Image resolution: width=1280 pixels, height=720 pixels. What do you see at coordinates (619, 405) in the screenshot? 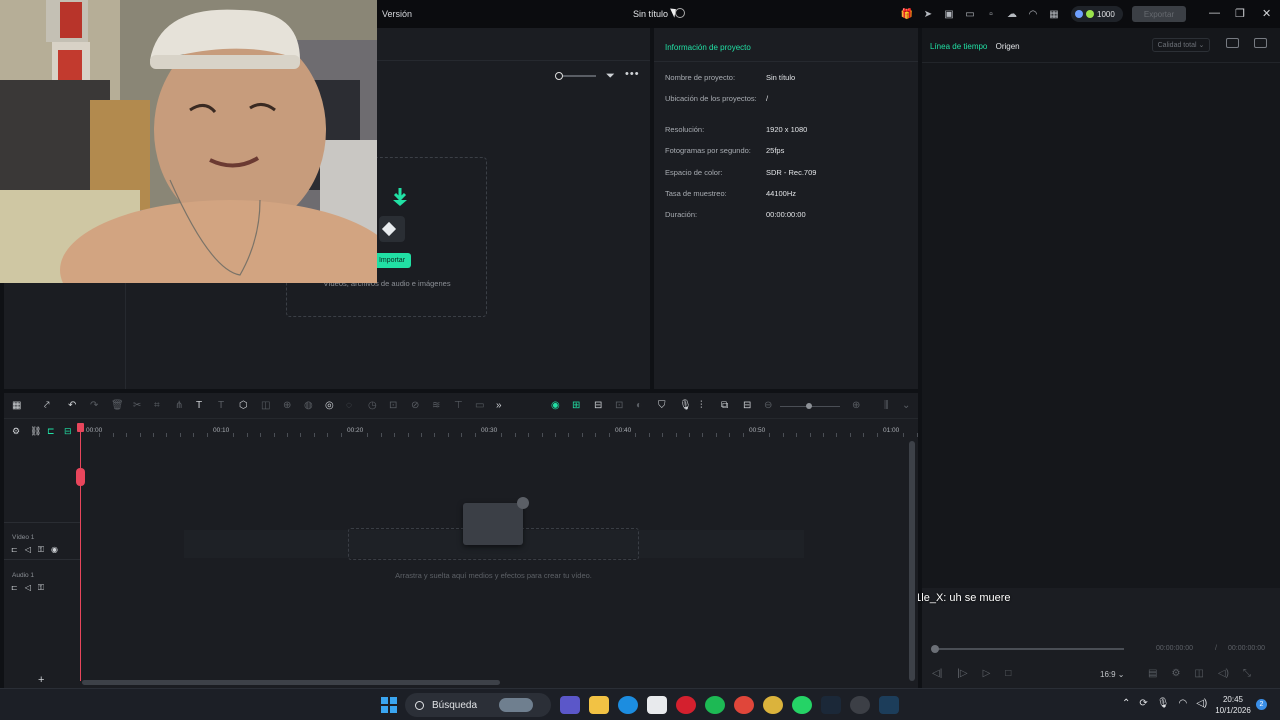
I see `stabilize-icon: ⊡` at bounding box center [619, 405].